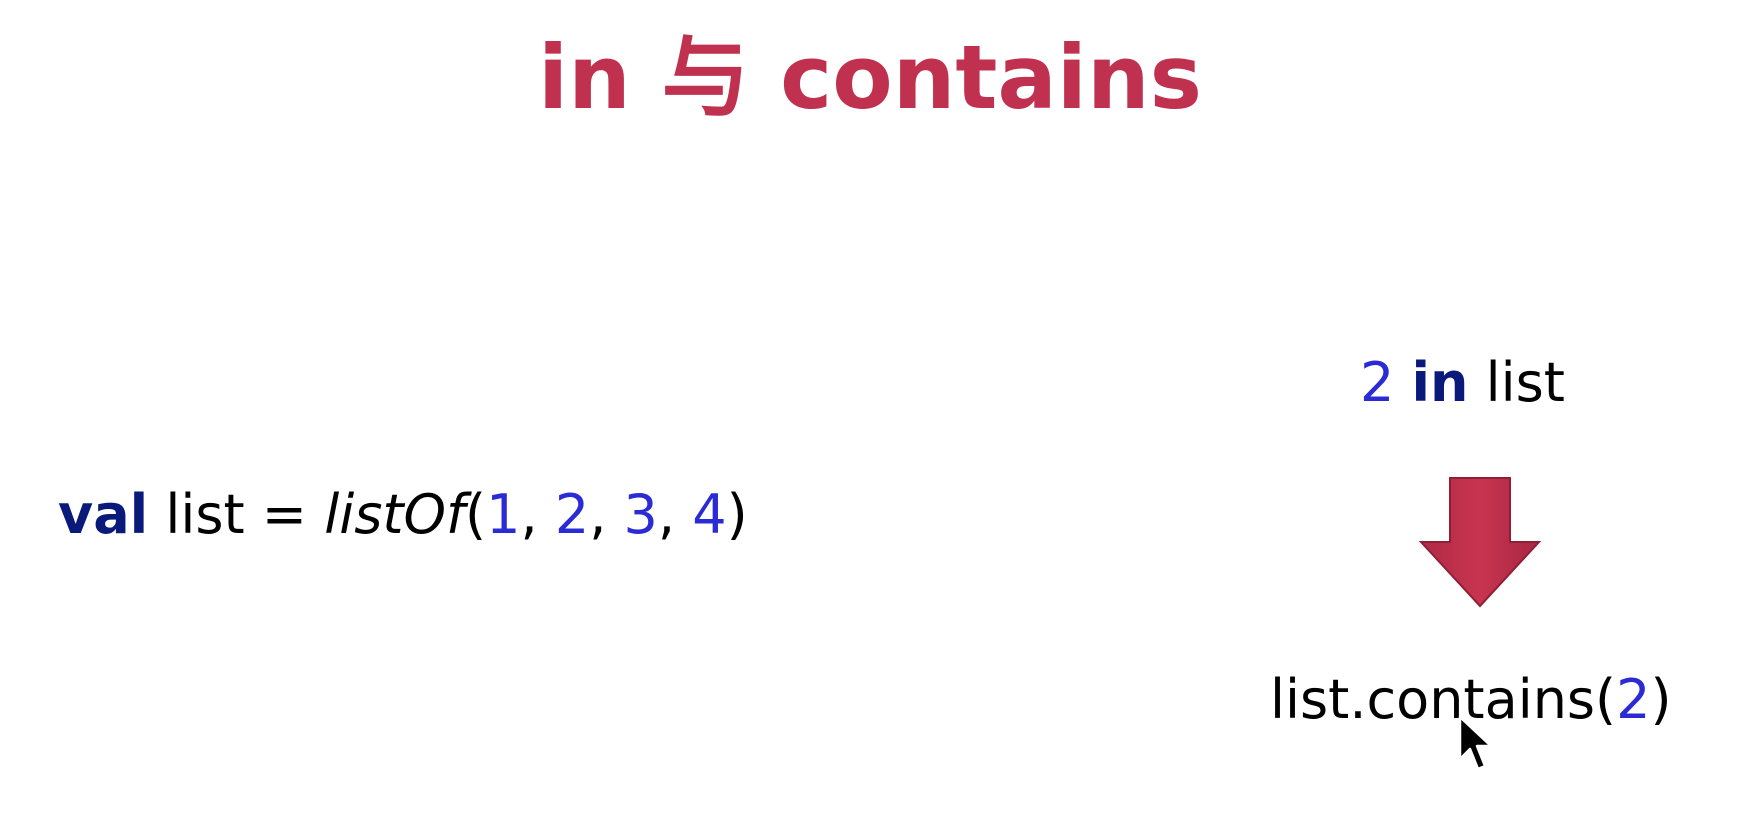 The height and width of the screenshot is (838, 1740). What do you see at coordinates (1443, 699) in the screenshot?
I see `contains-receiver: list.contains(` at bounding box center [1443, 699].